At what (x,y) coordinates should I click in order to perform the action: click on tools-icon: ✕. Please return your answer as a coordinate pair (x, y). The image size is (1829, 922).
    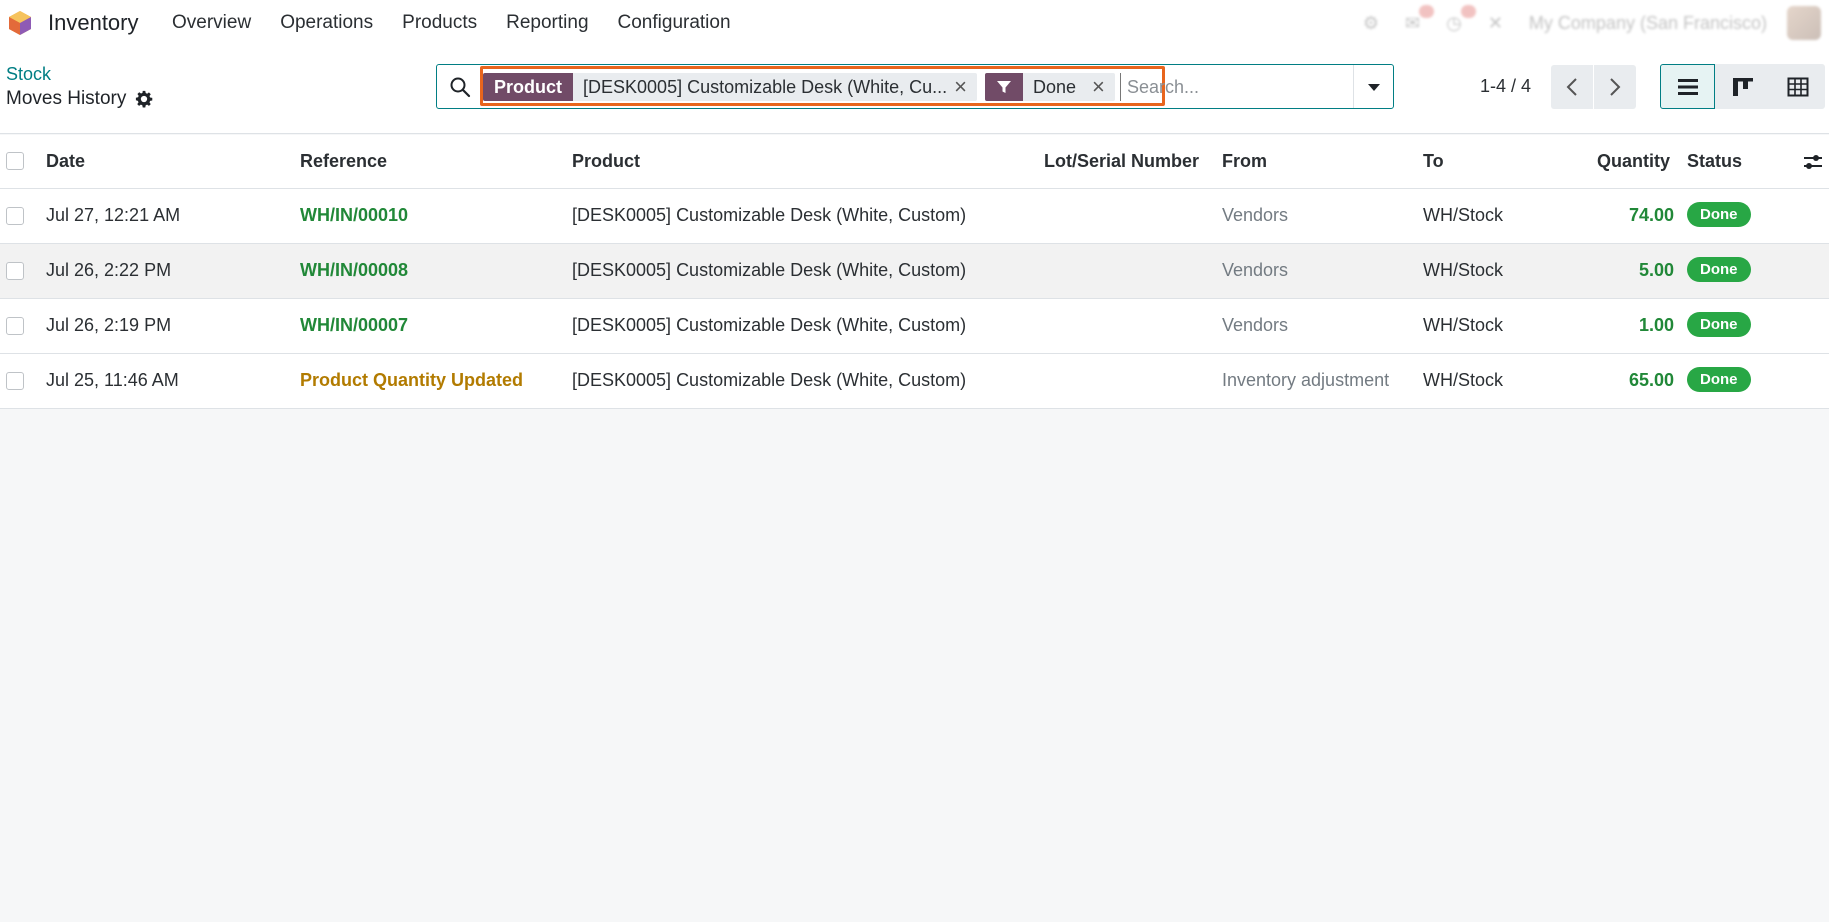
    Looking at the image, I should click on (1495, 23).